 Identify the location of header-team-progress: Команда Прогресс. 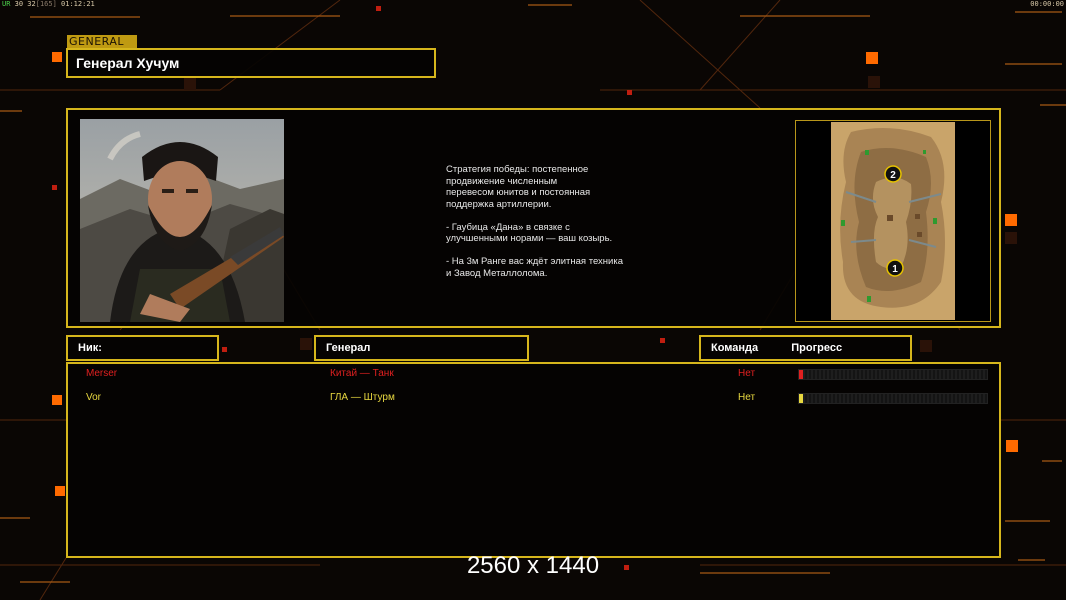
(805, 348).